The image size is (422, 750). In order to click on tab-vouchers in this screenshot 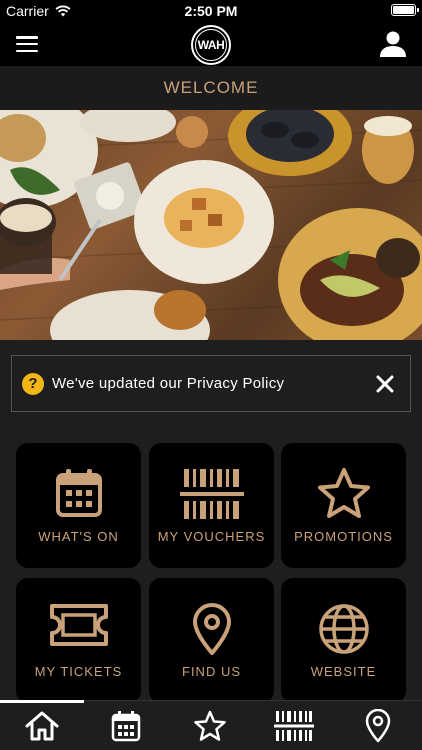, I will do `click(294, 725)`.